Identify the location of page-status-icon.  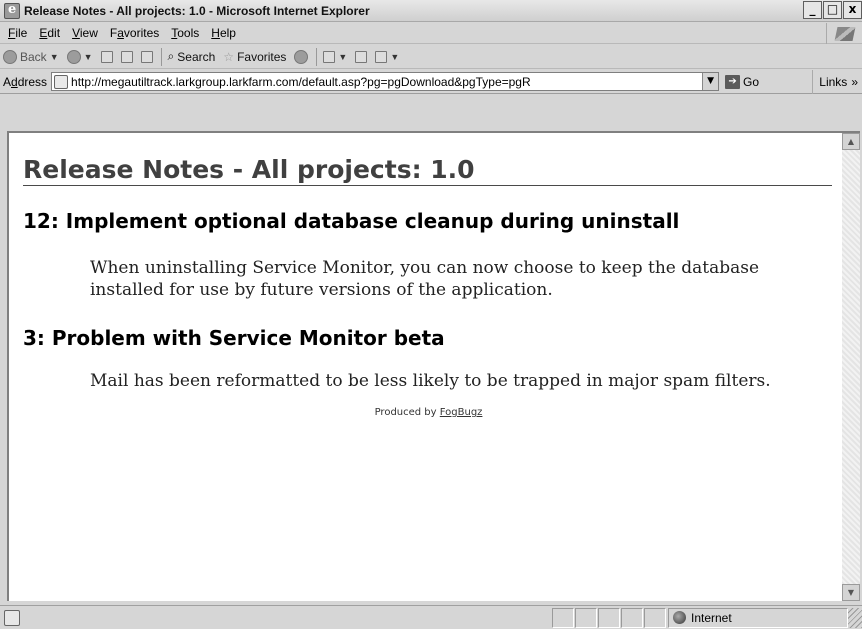
(12, 617).